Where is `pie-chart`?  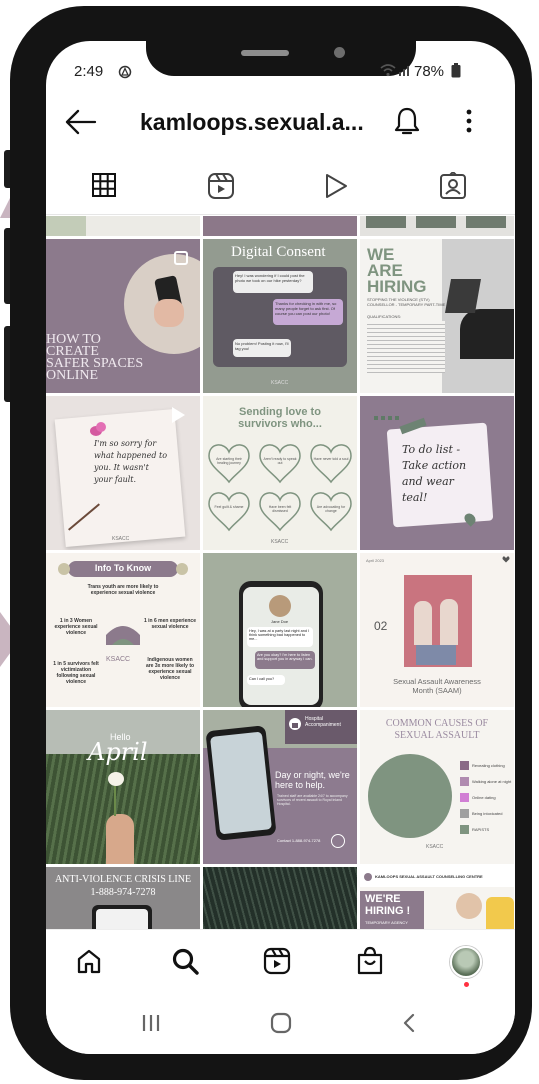 pie-chart is located at coordinates (410, 796).